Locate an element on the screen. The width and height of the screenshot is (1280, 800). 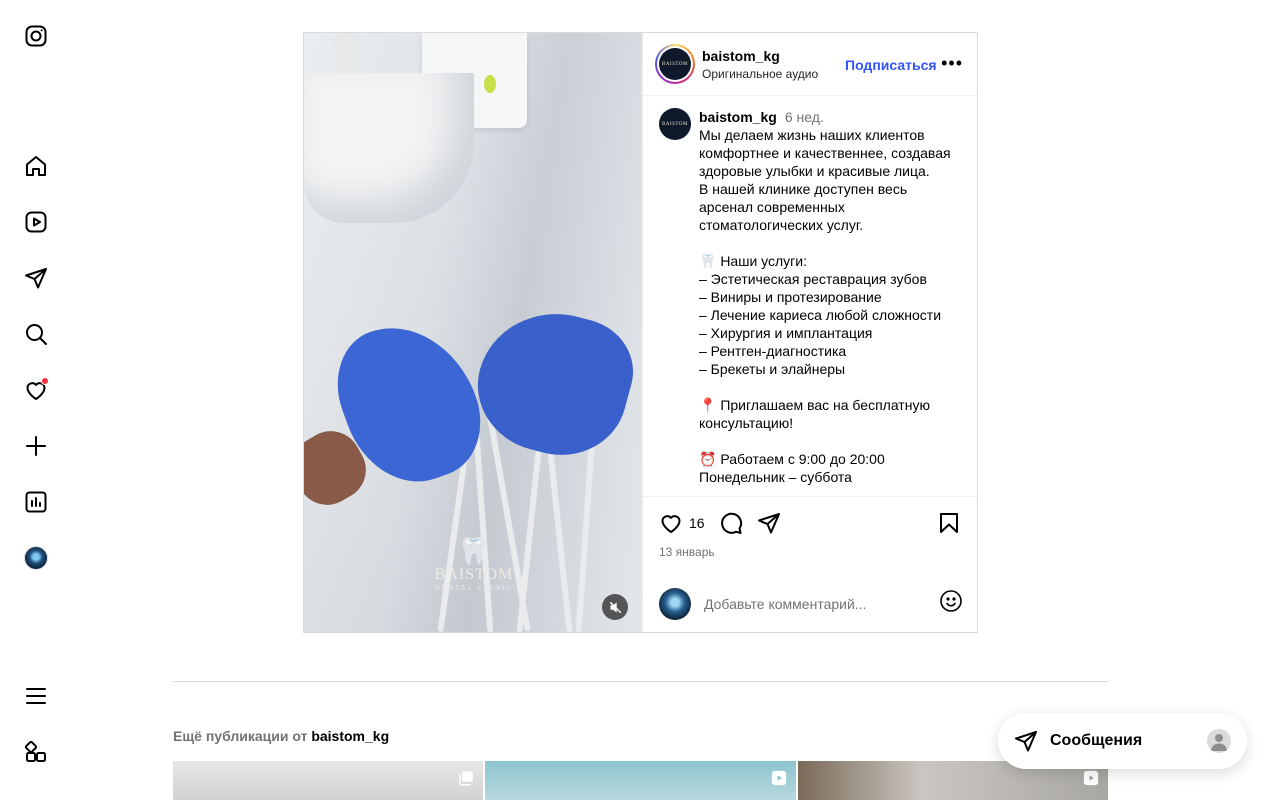
emoji-picker-button is located at coordinates (951, 603).